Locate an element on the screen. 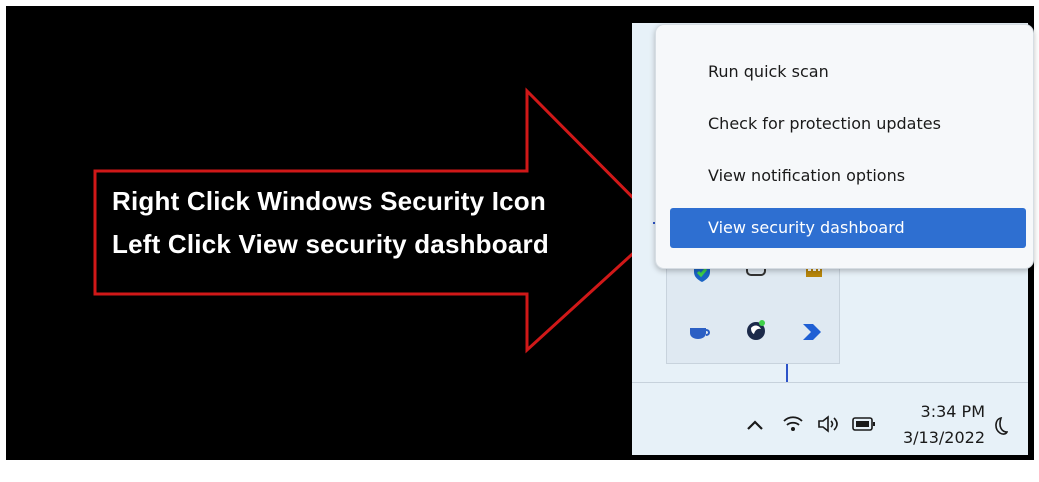  copilot-icon is located at coordinates (756, 330).